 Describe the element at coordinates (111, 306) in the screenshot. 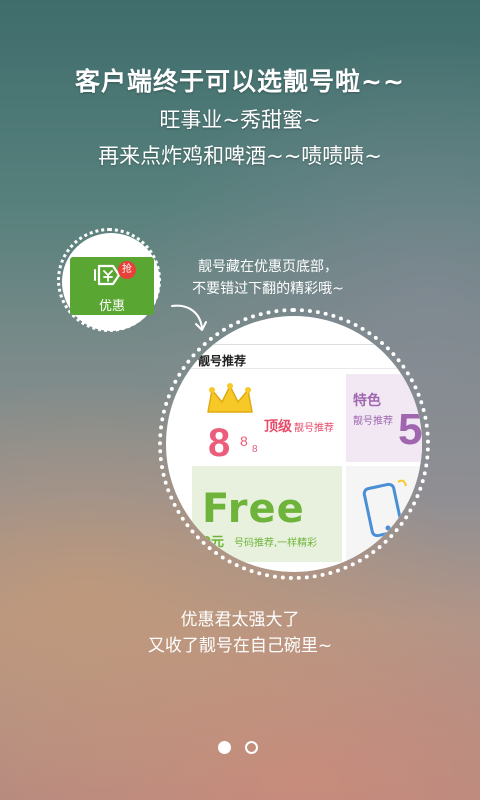

I see `coupon-badge-label: 优惠` at that location.